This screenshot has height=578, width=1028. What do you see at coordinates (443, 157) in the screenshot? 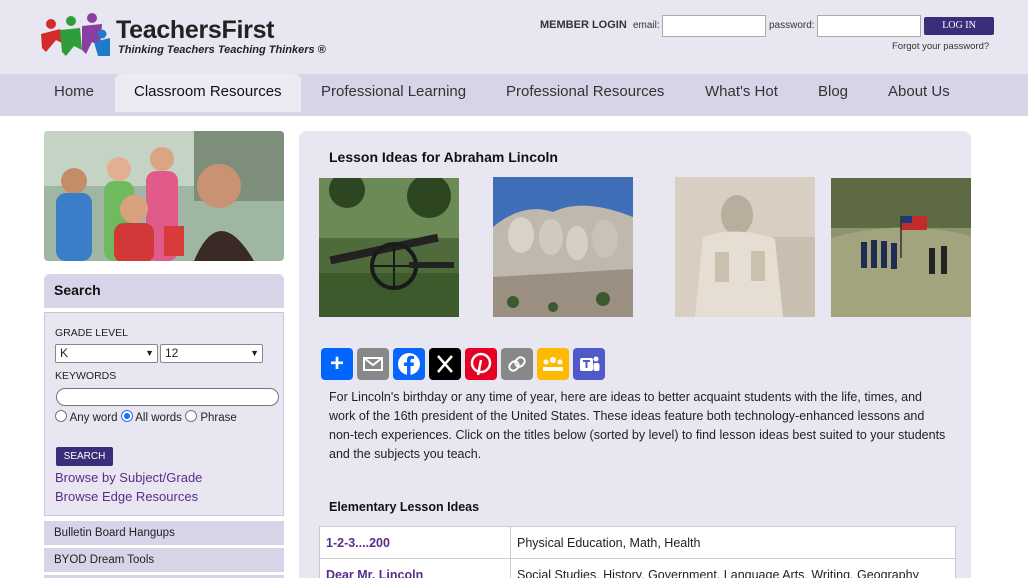
I see `page-title: Lesson Ideas for Abraham Lincoln` at bounding box center [443, 157].